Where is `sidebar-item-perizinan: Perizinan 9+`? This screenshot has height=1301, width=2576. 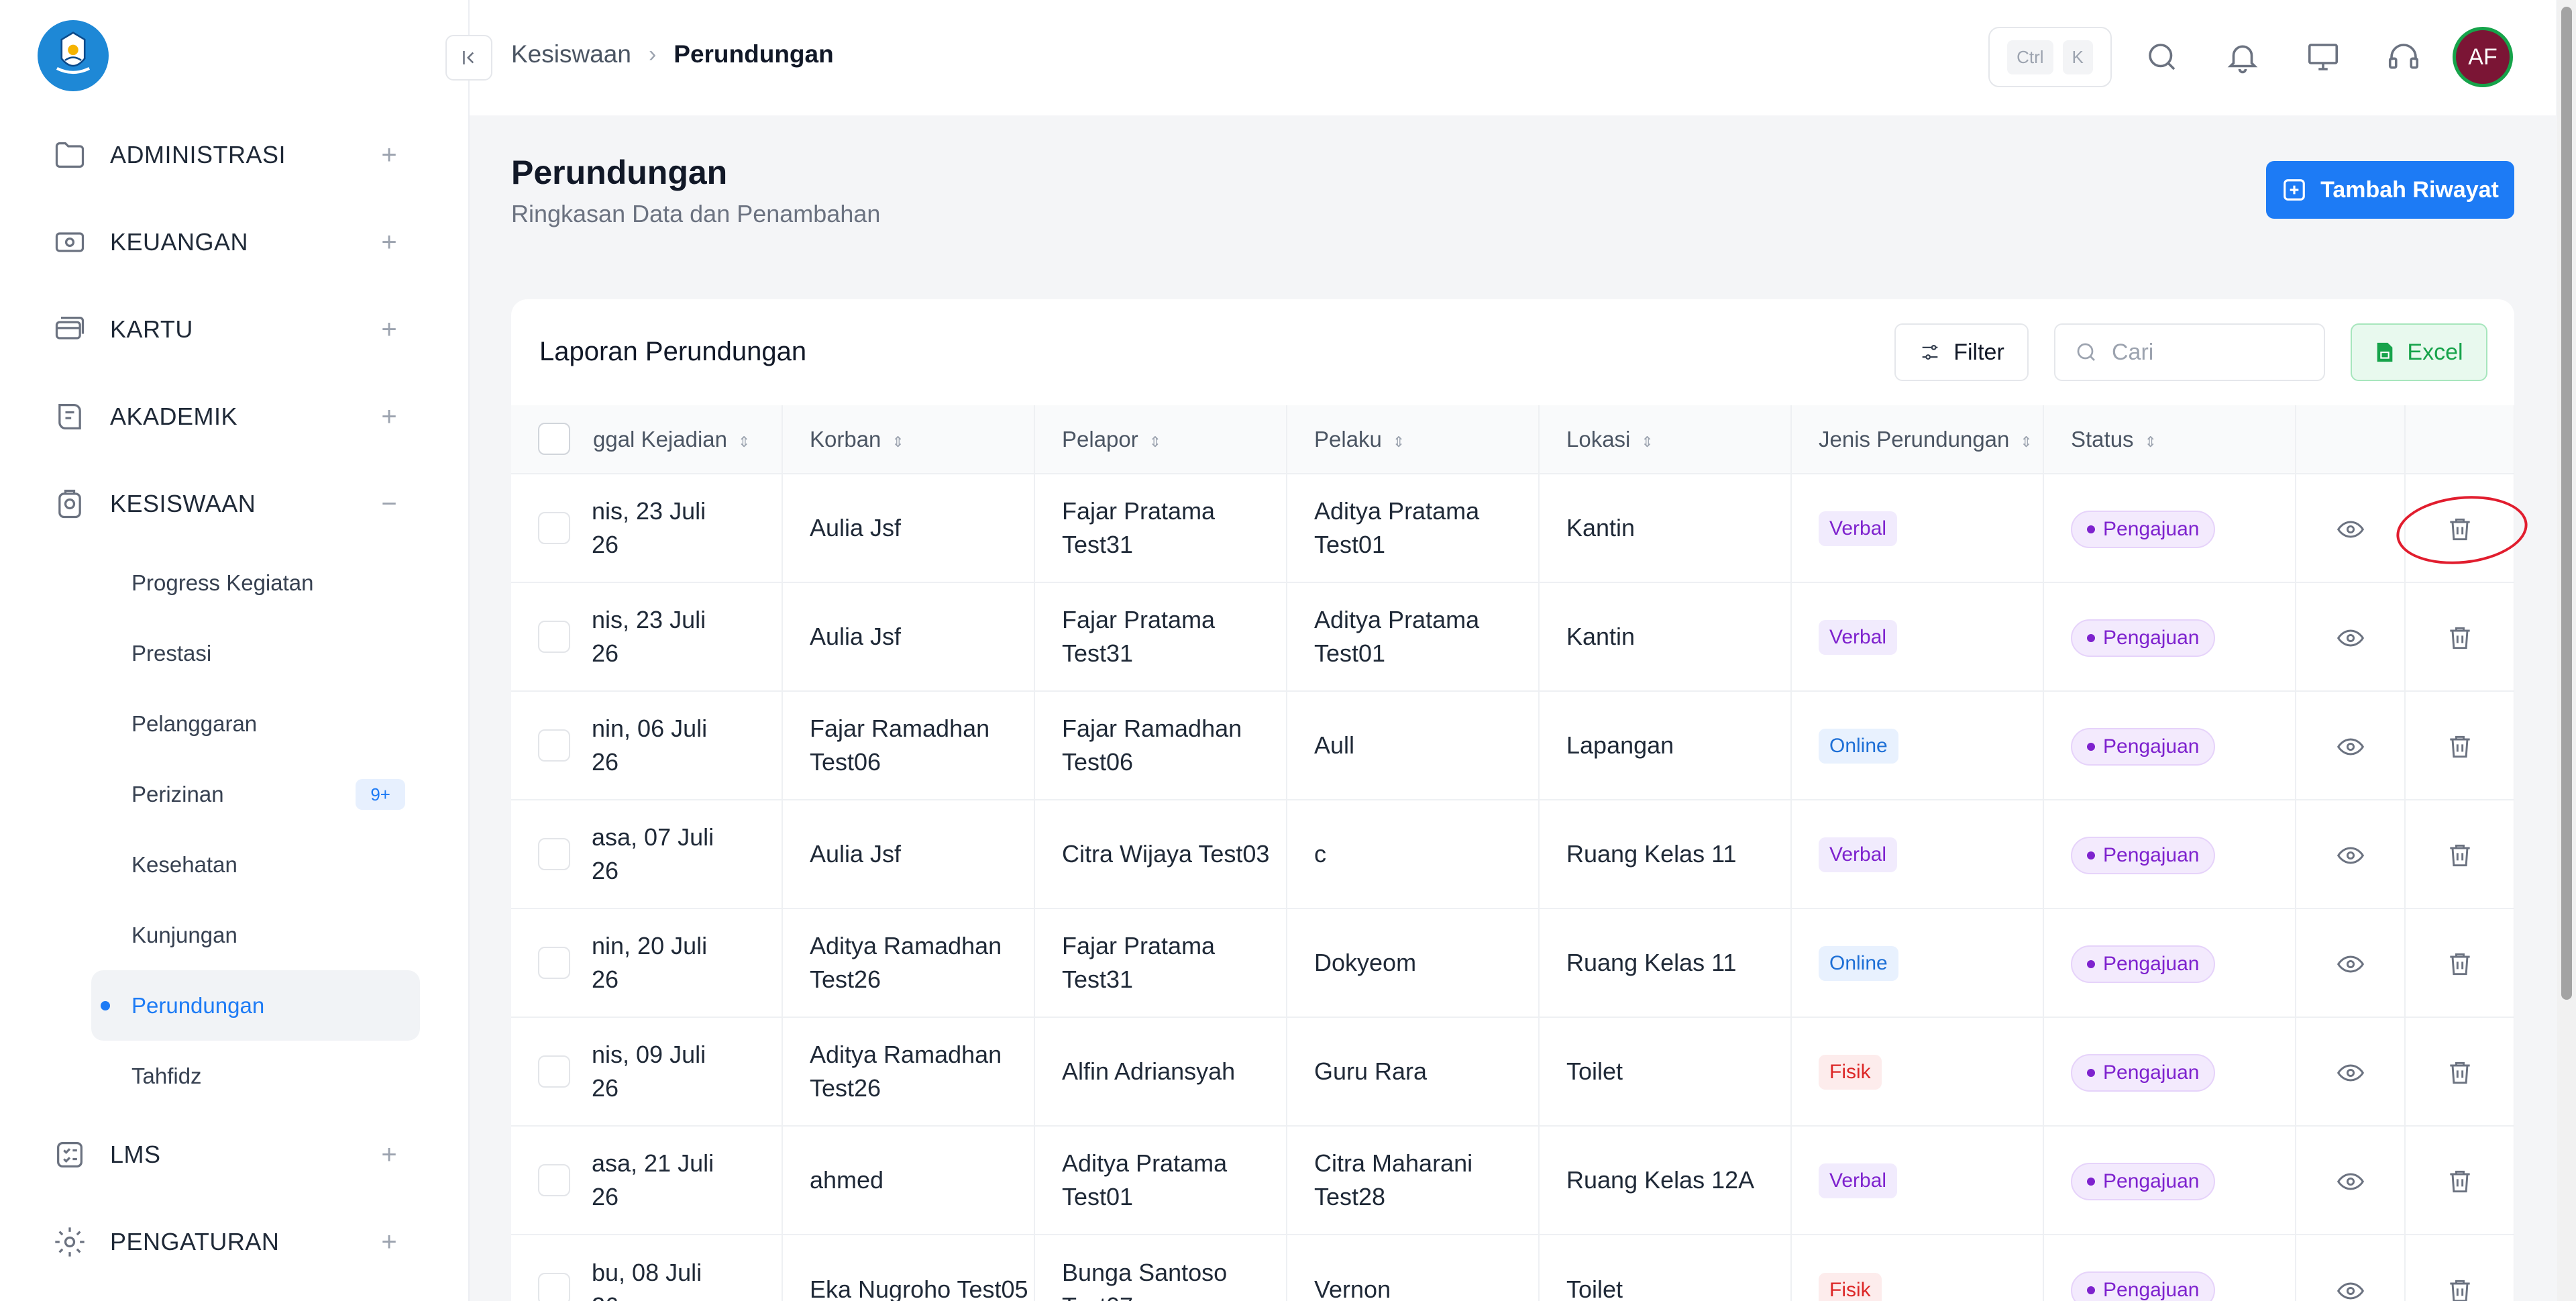 sidebar-item-perizinan: Perizinan 9+ is located at coordinates (255, 794).